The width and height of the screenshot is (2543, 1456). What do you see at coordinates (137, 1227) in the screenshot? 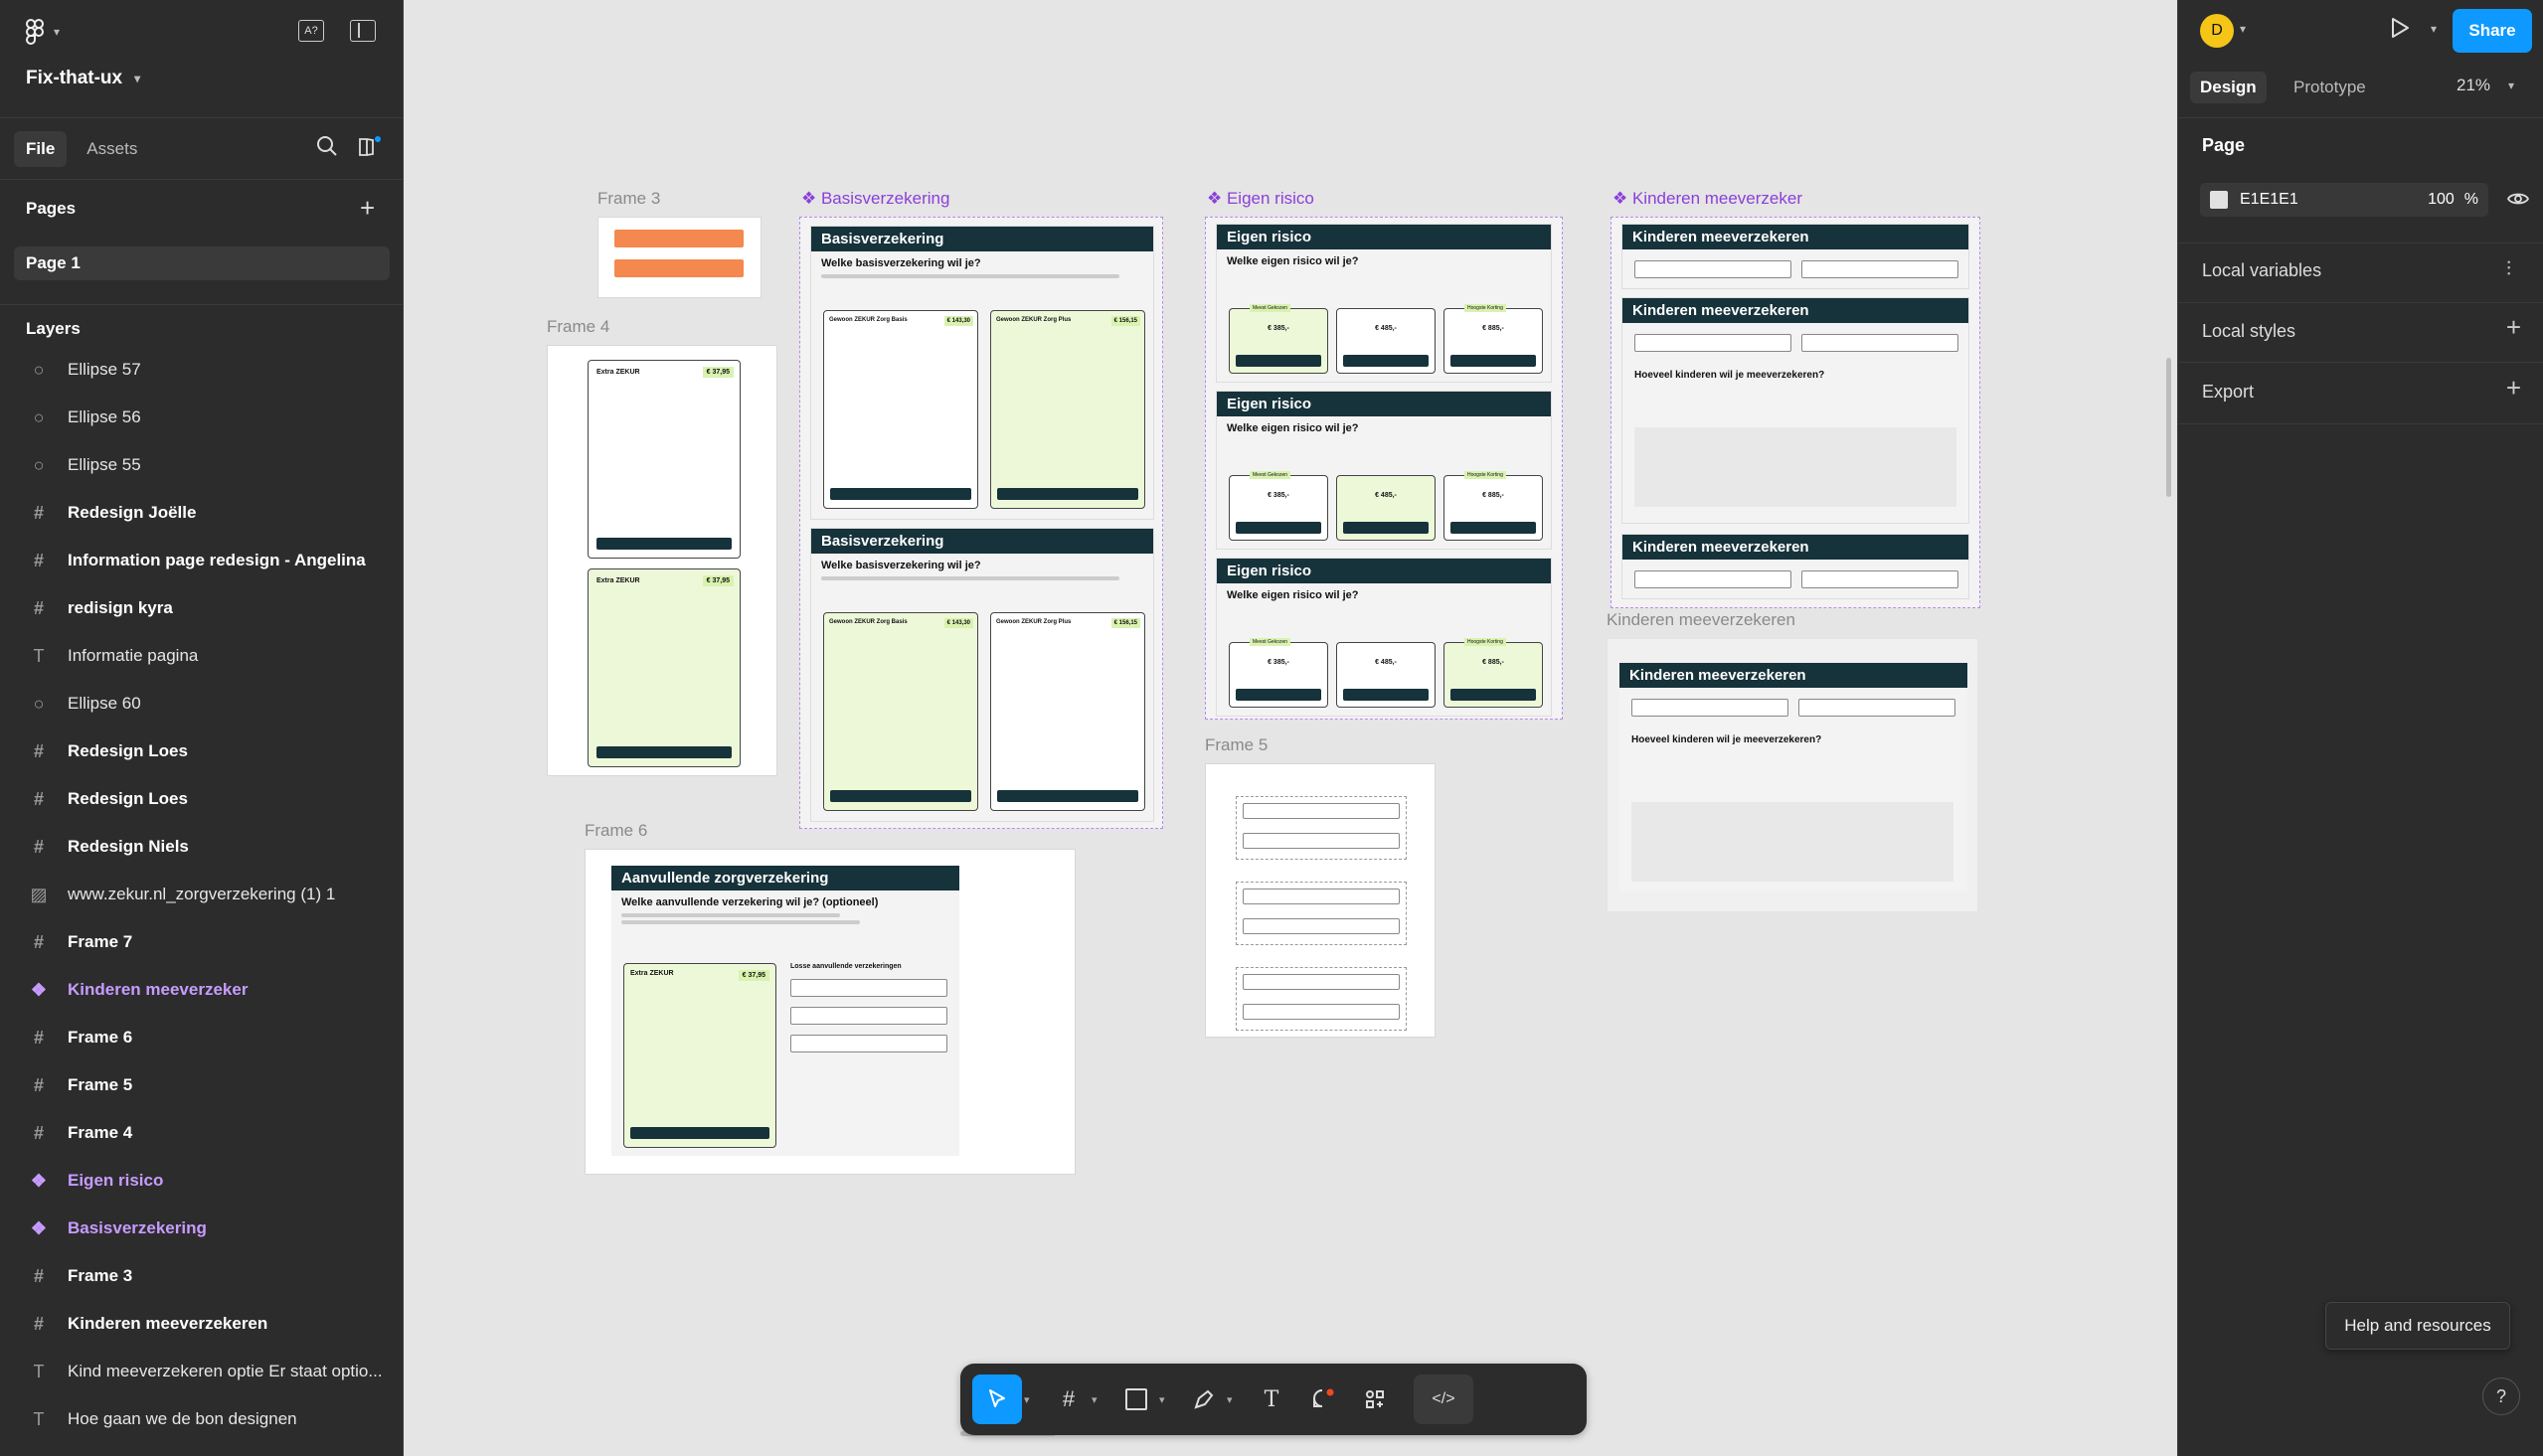
I see `layer-name: Basisverzekering` at bounding box center [137, 1227].